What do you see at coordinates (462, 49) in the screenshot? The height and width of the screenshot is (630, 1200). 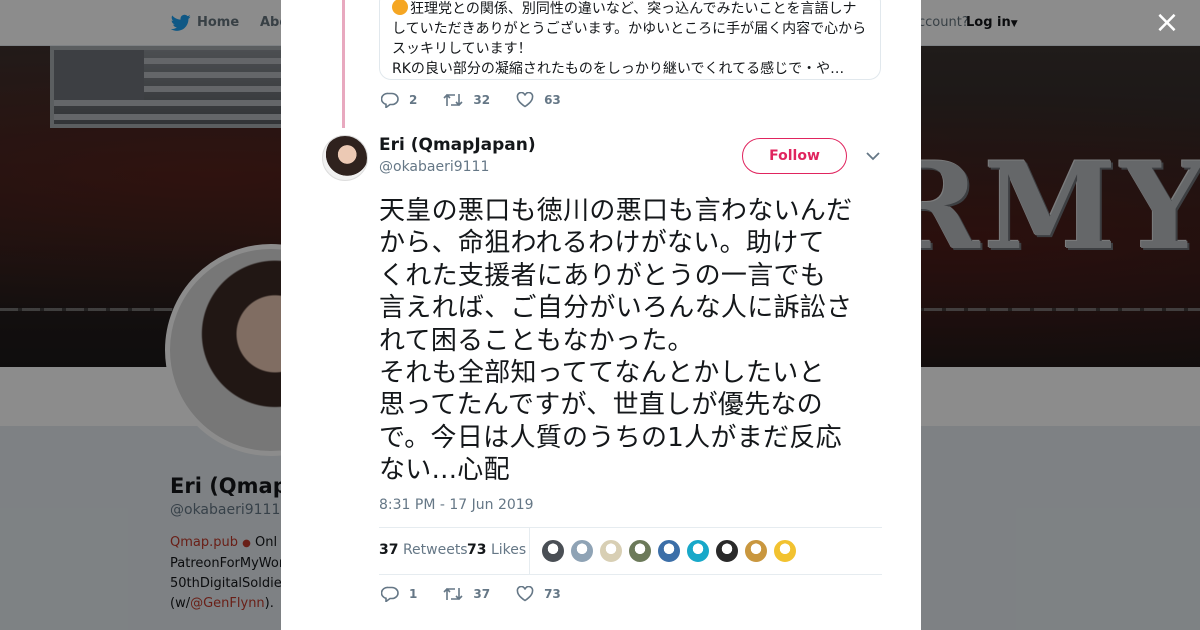 I see `quoted-text-line: スッキリしています！` at bounding box center [462, 49].